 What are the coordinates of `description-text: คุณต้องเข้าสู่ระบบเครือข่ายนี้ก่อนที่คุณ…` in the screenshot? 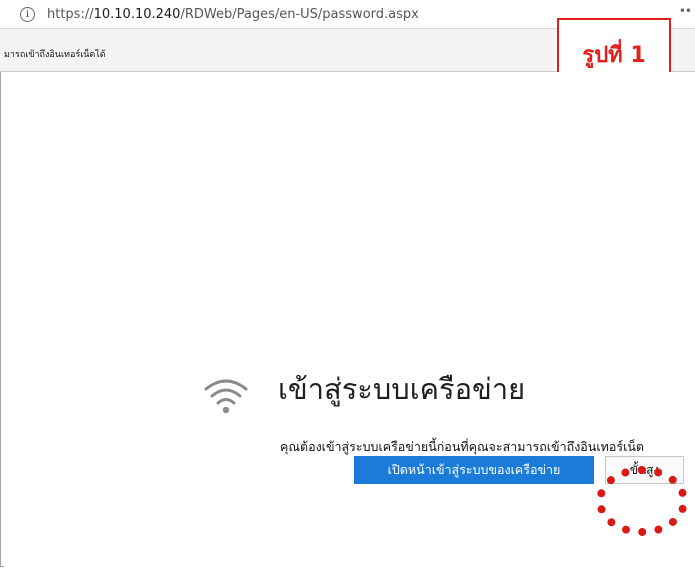 It's located at (462, 446).